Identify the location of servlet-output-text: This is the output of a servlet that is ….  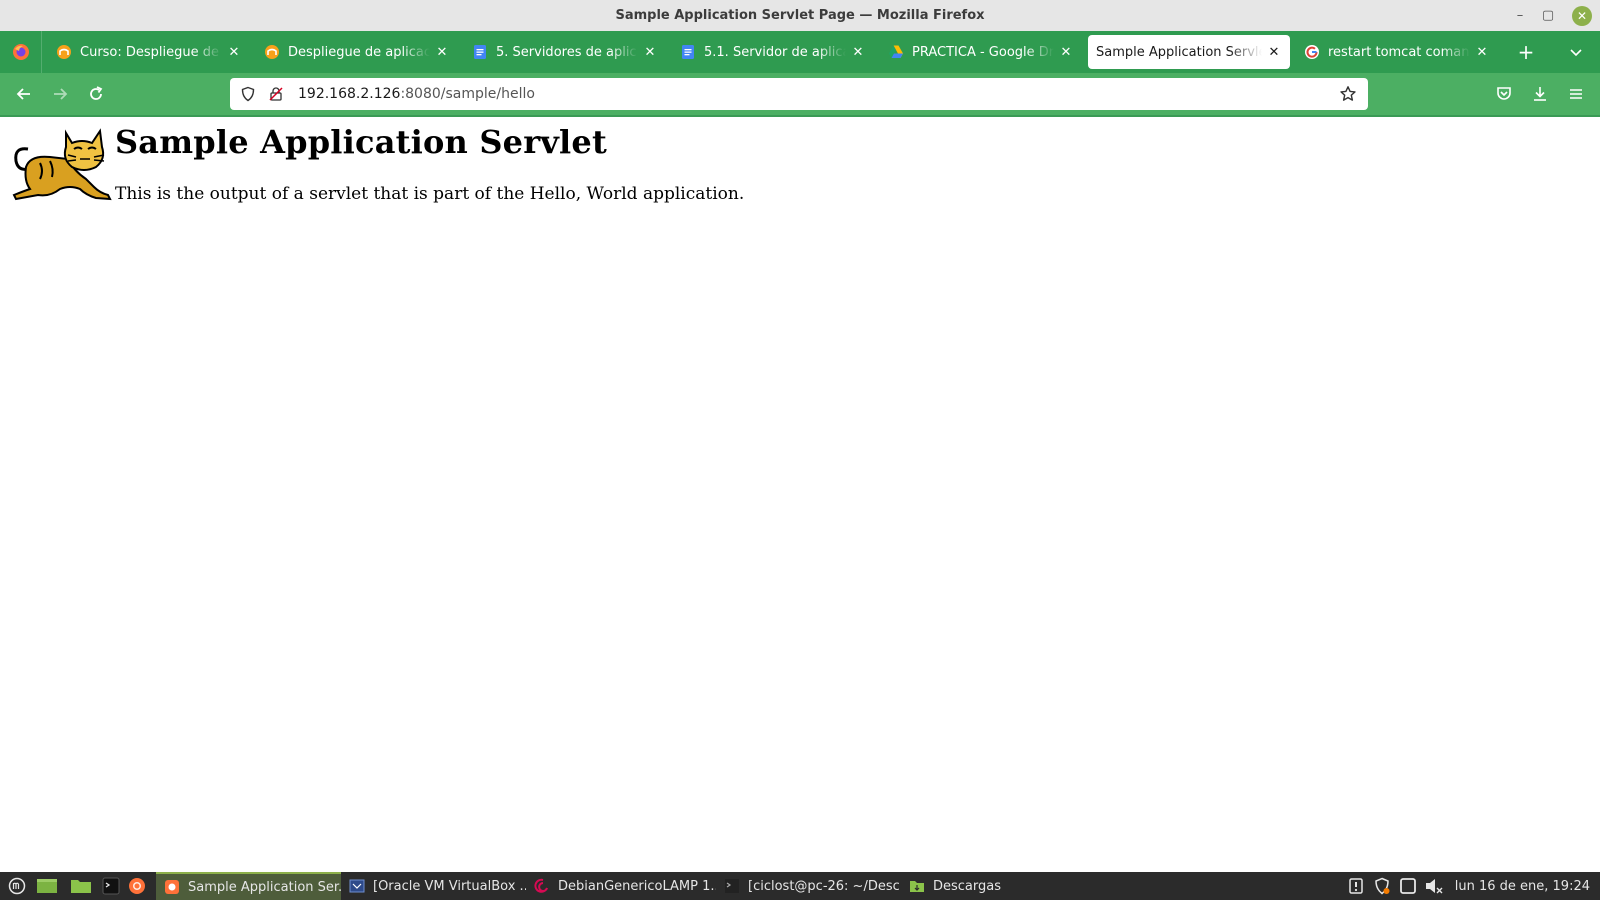
(430, 194).